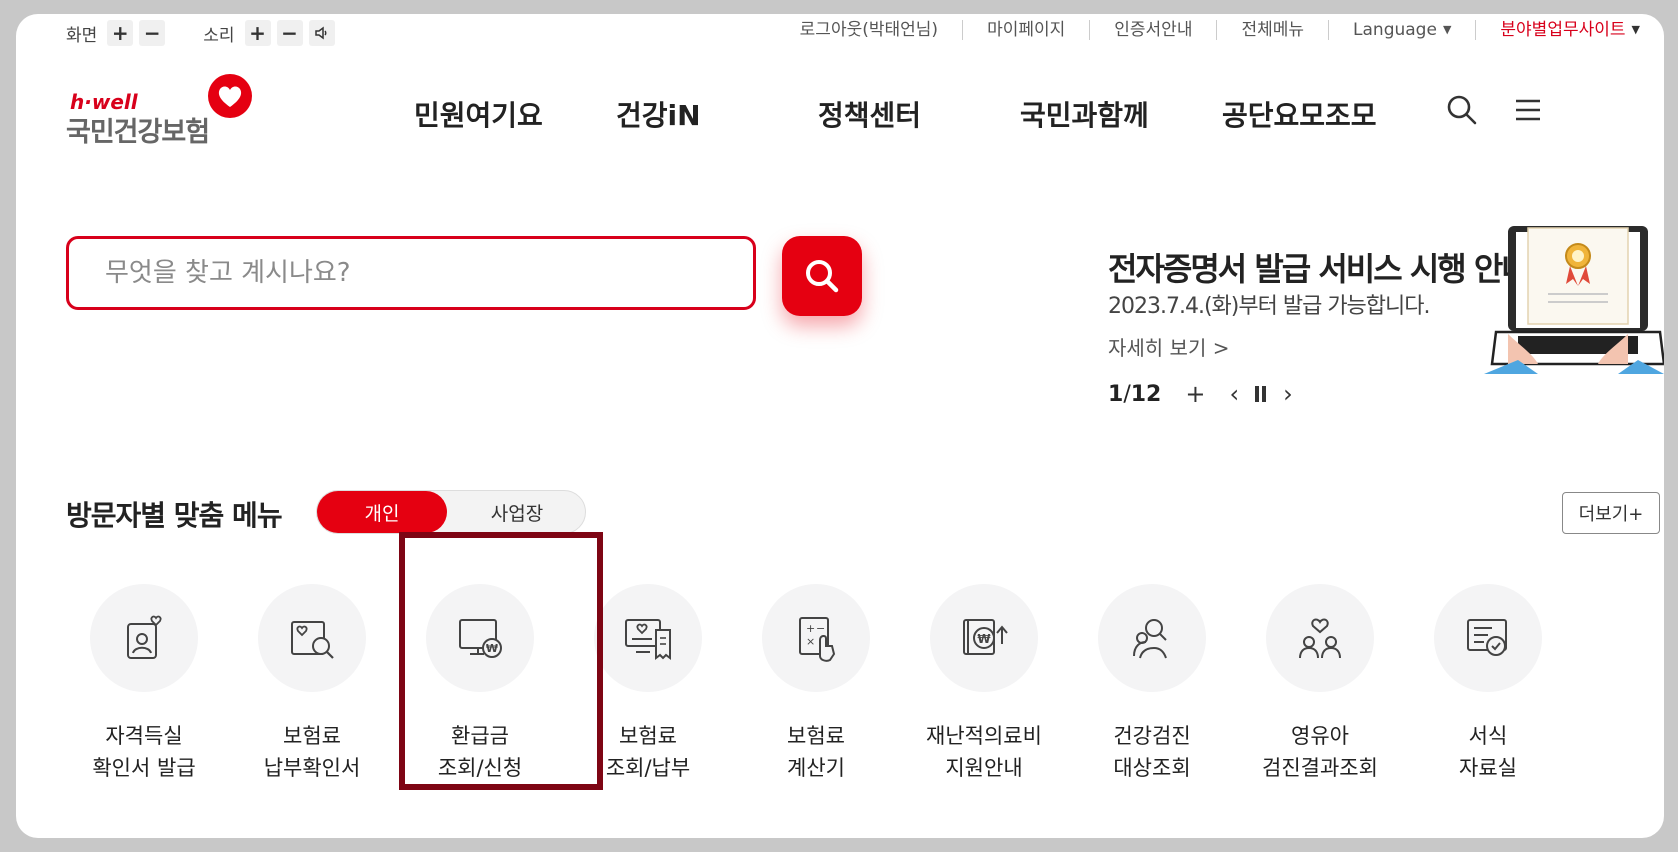 The width and height of the screenshot is (1678, 852). Describe the element at coordinates (1611, 513) in the screenshot. I see `more-button: 더보기+` at that location.